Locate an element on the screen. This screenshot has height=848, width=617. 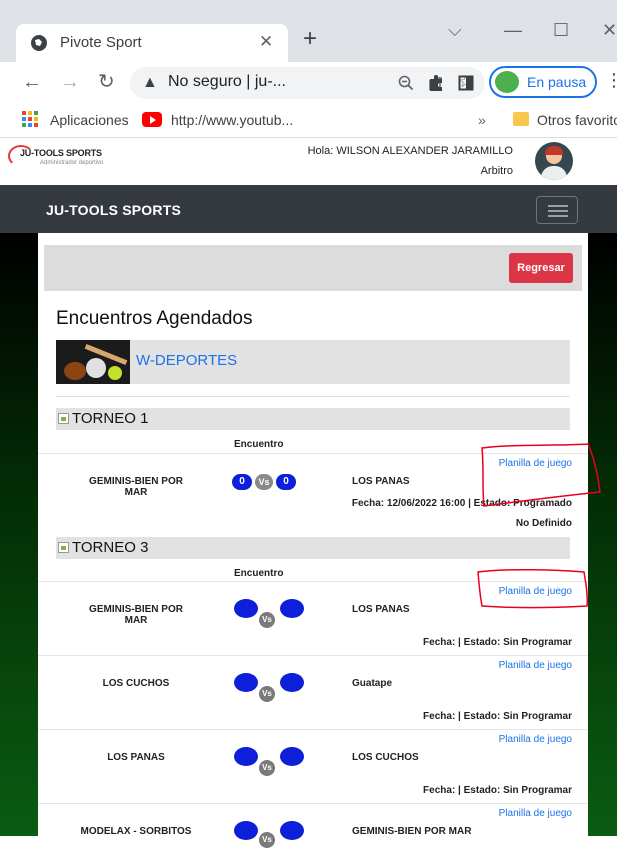
back-button: Regresar is located at coordinates (541, 268).